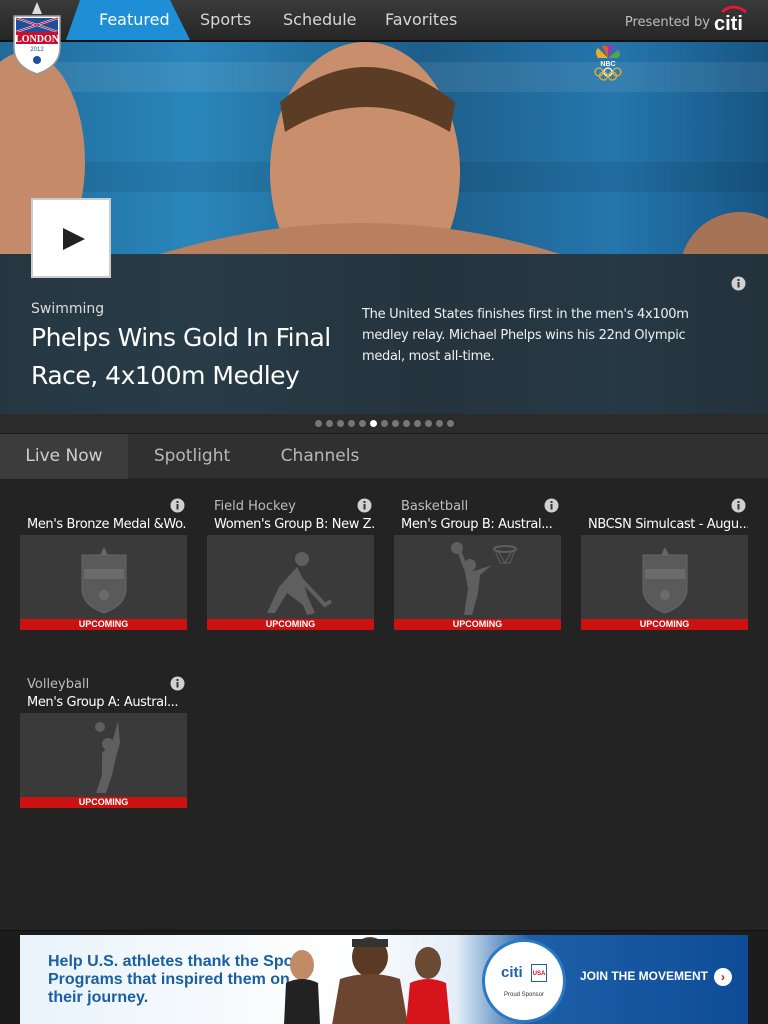  What do you see at coordinates (192, 456) in the screenshot?
I see `tab-spotlight: Spotlight` at bounding box center [192, 456].